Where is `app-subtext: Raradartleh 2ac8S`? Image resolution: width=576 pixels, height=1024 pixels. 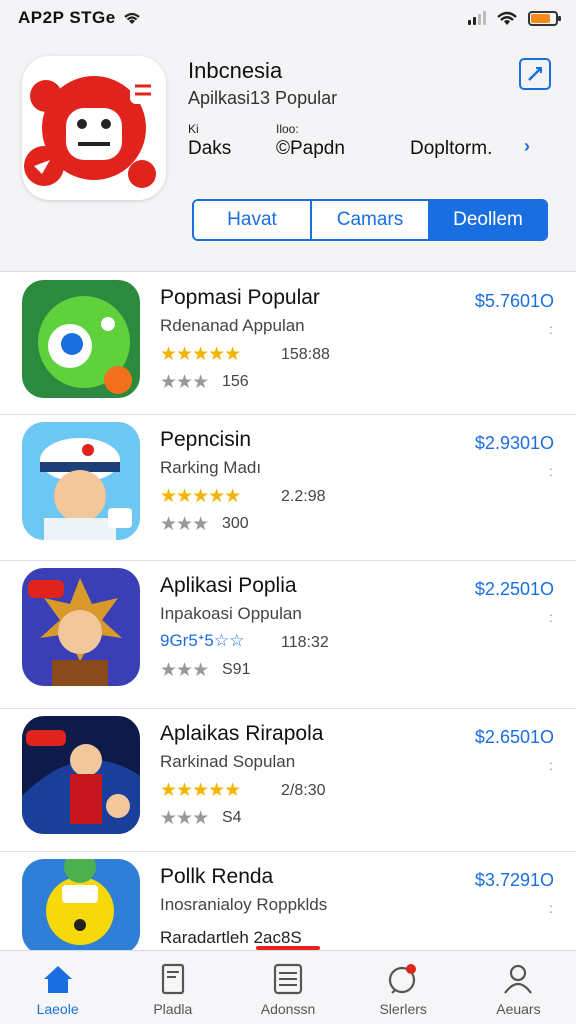 app-subtext: Raradartleh 2ac8S is located at coordinates (231, 937).